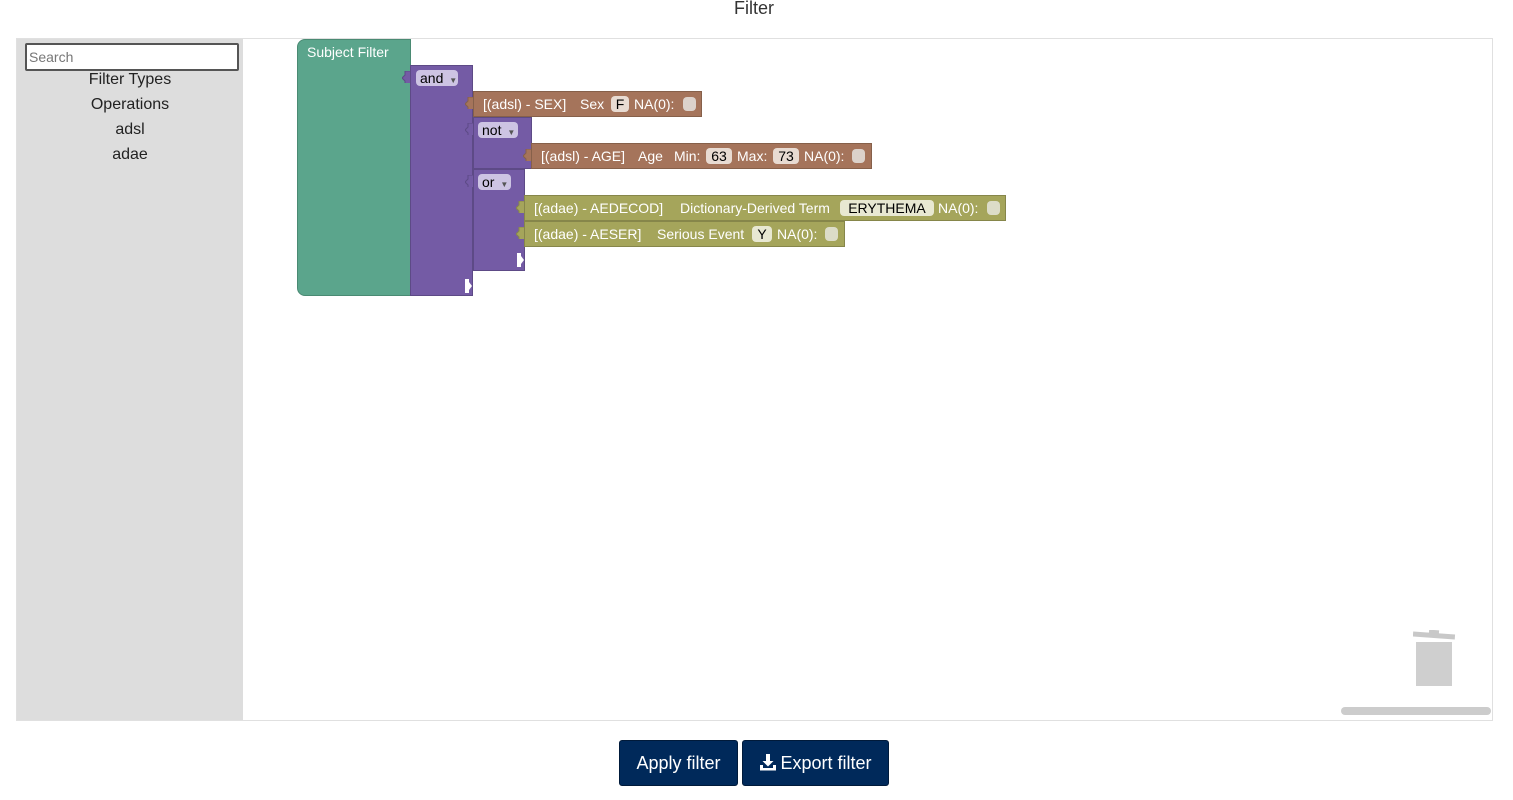 The height and width of the screenshot is (800, 1513). I want to click on not-connector-notch, so click(469, 129).